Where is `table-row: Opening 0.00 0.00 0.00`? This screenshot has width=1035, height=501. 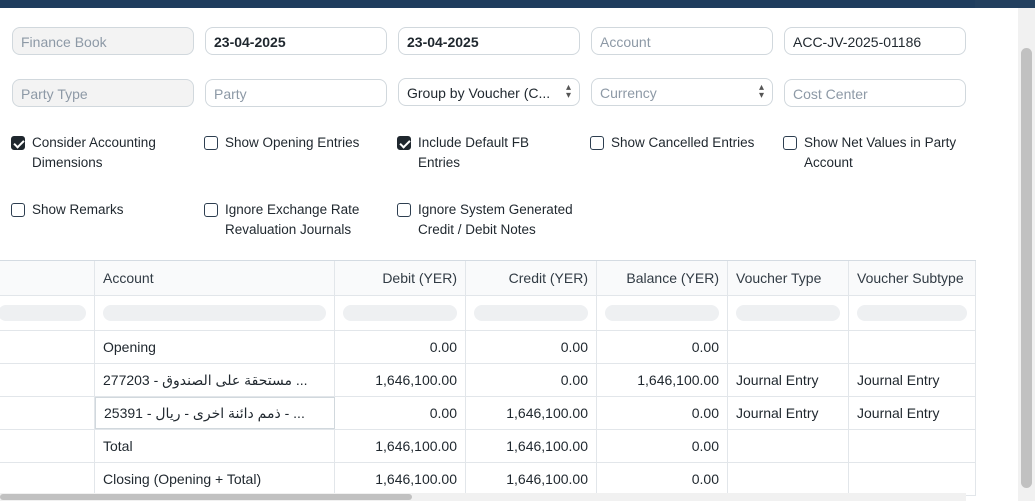 table-row: Opening 0.00 0.00 0.00 is located at coordinates (488, 347).